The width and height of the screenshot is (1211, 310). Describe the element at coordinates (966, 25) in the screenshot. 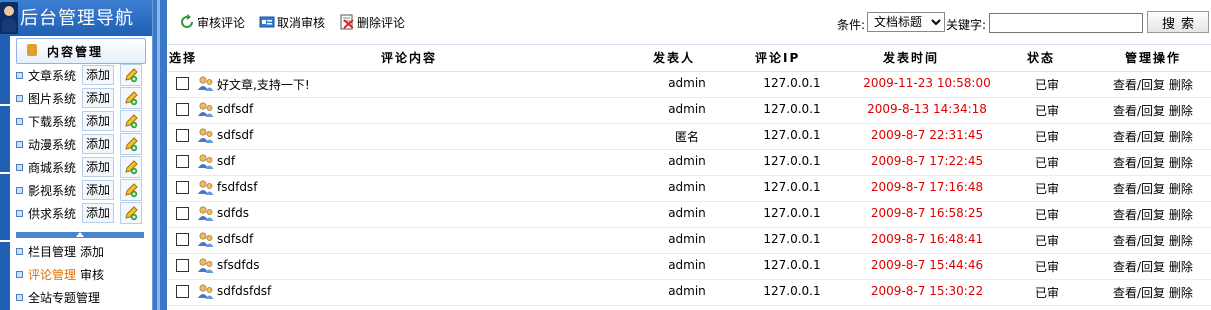

I see `keyword-label: 关键字:` at that location.